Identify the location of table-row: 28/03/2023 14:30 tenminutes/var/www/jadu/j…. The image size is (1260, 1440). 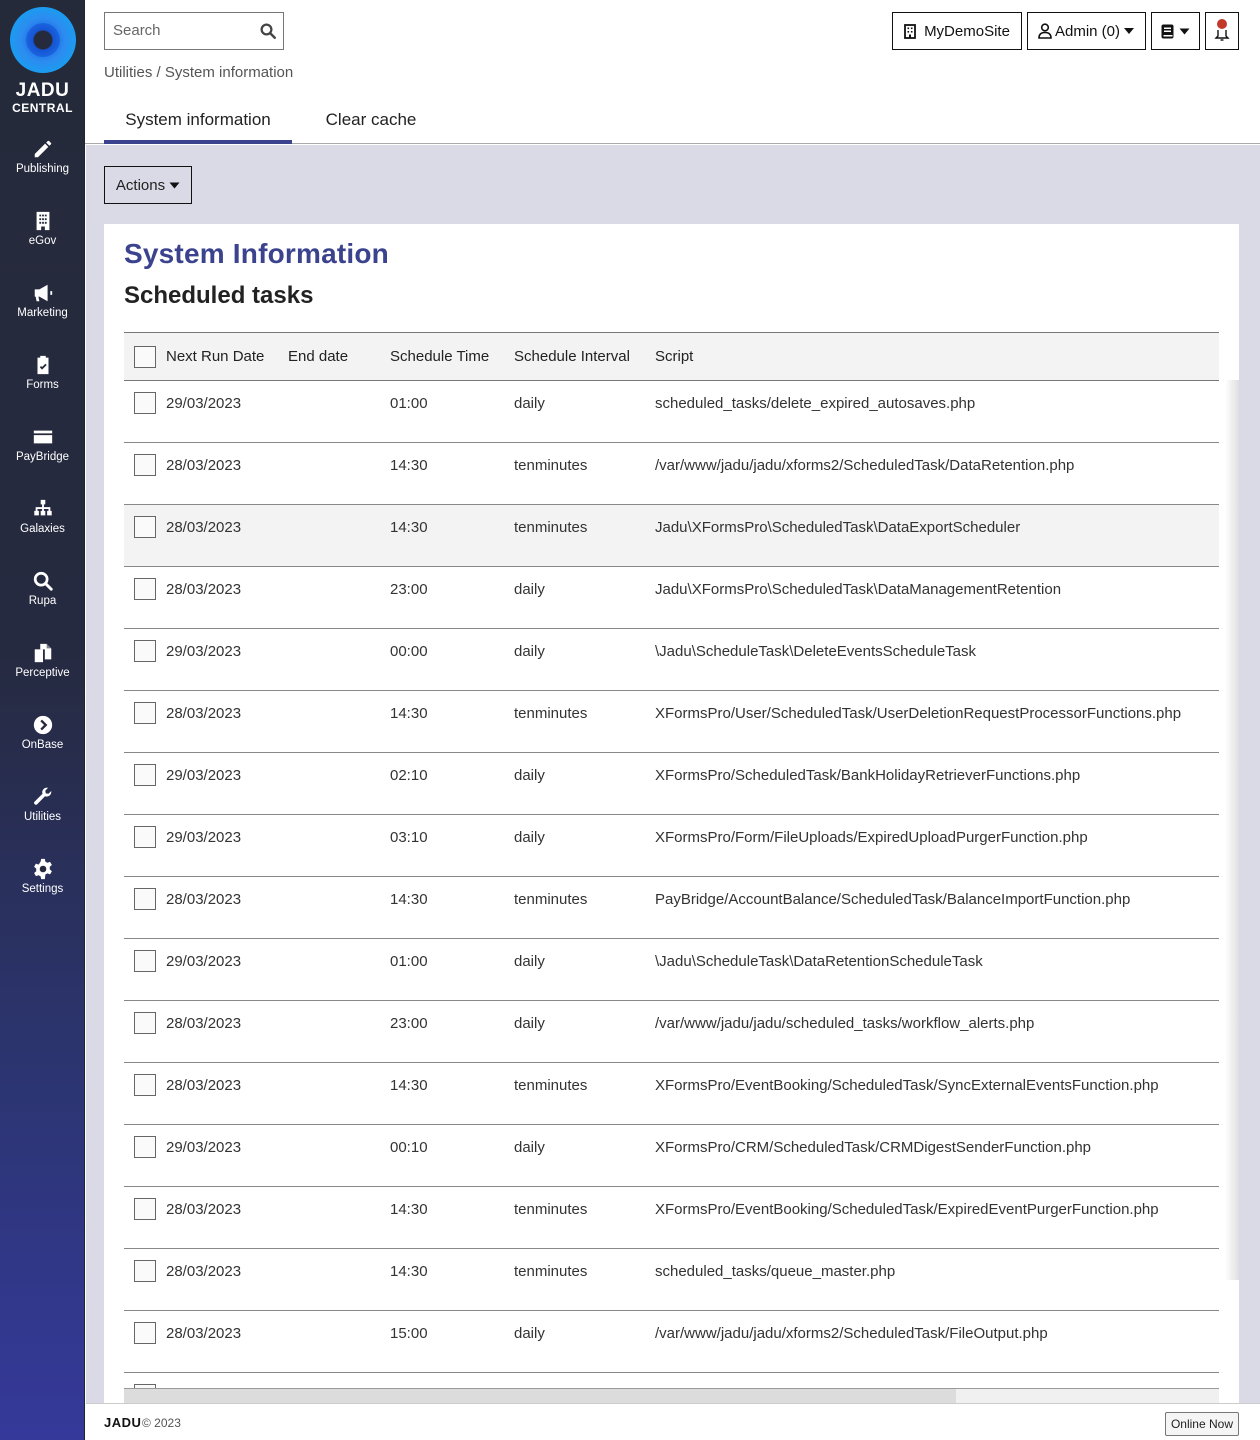
(671, 474).